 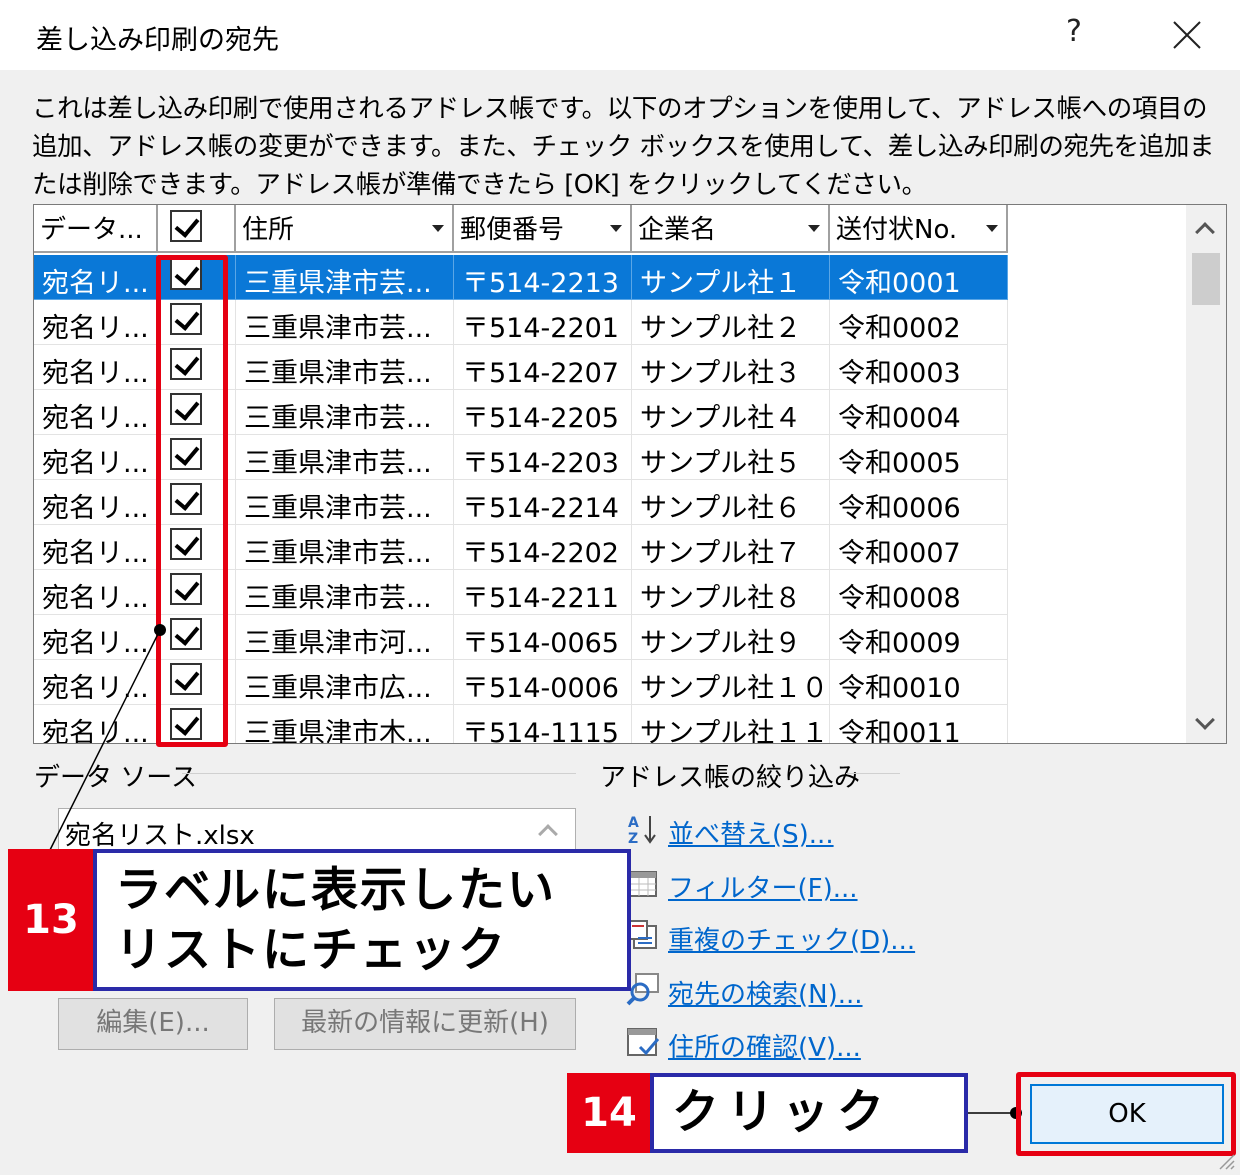 I want to click on data-source-item: 宛名リスト.xlsx, so click(x=160, y=836).